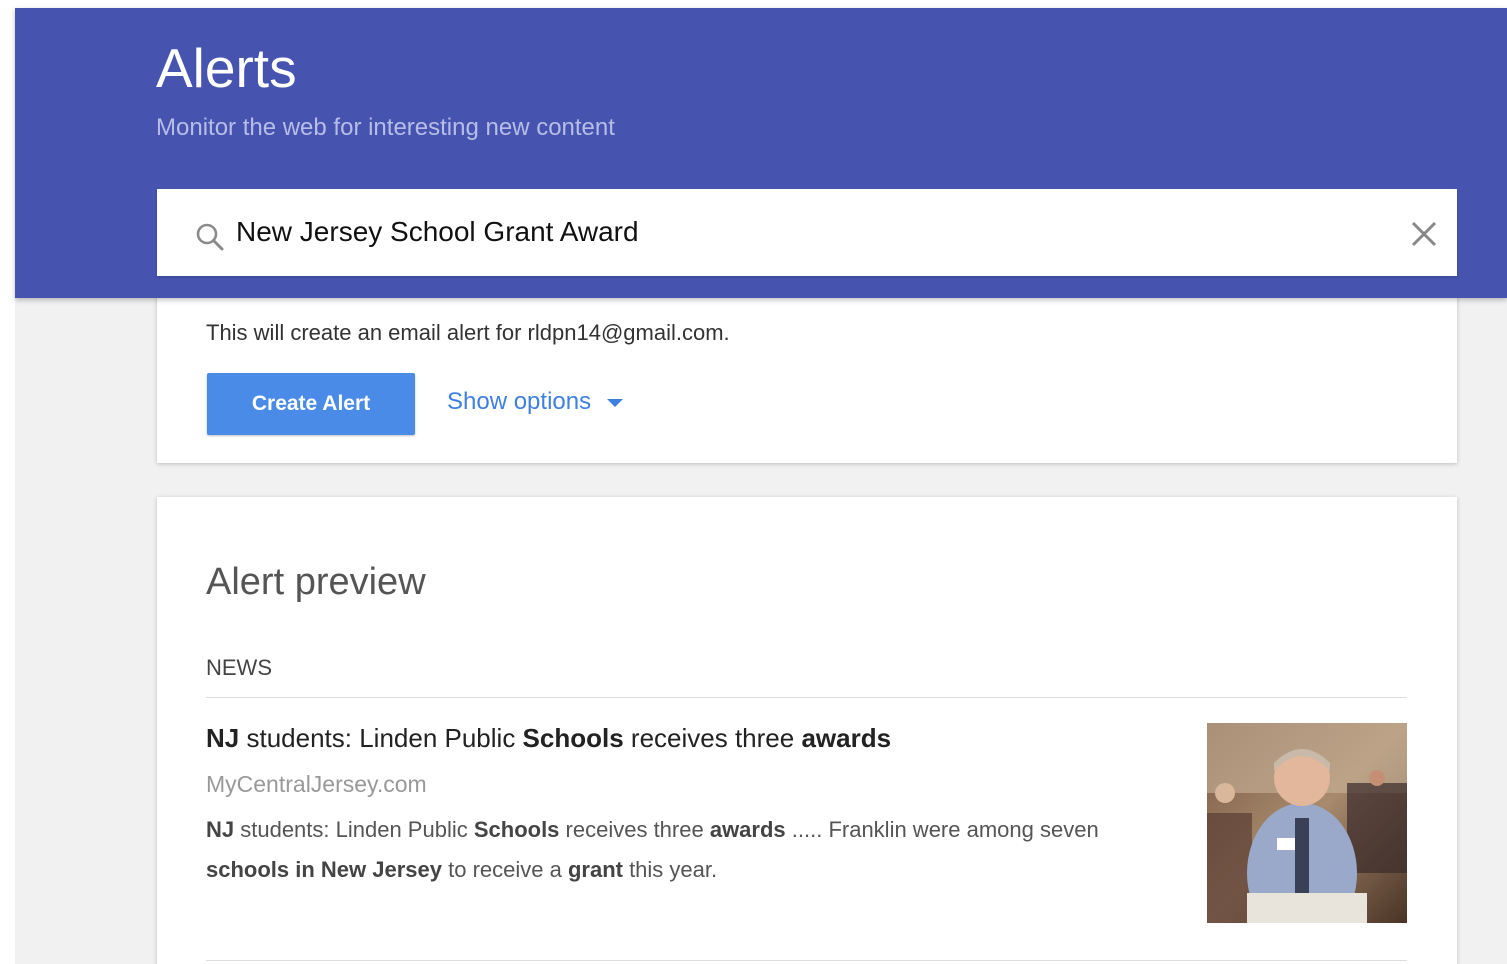 The image size is (1507, 964). I want to click on page-title: Alerts, so click(226, 68).